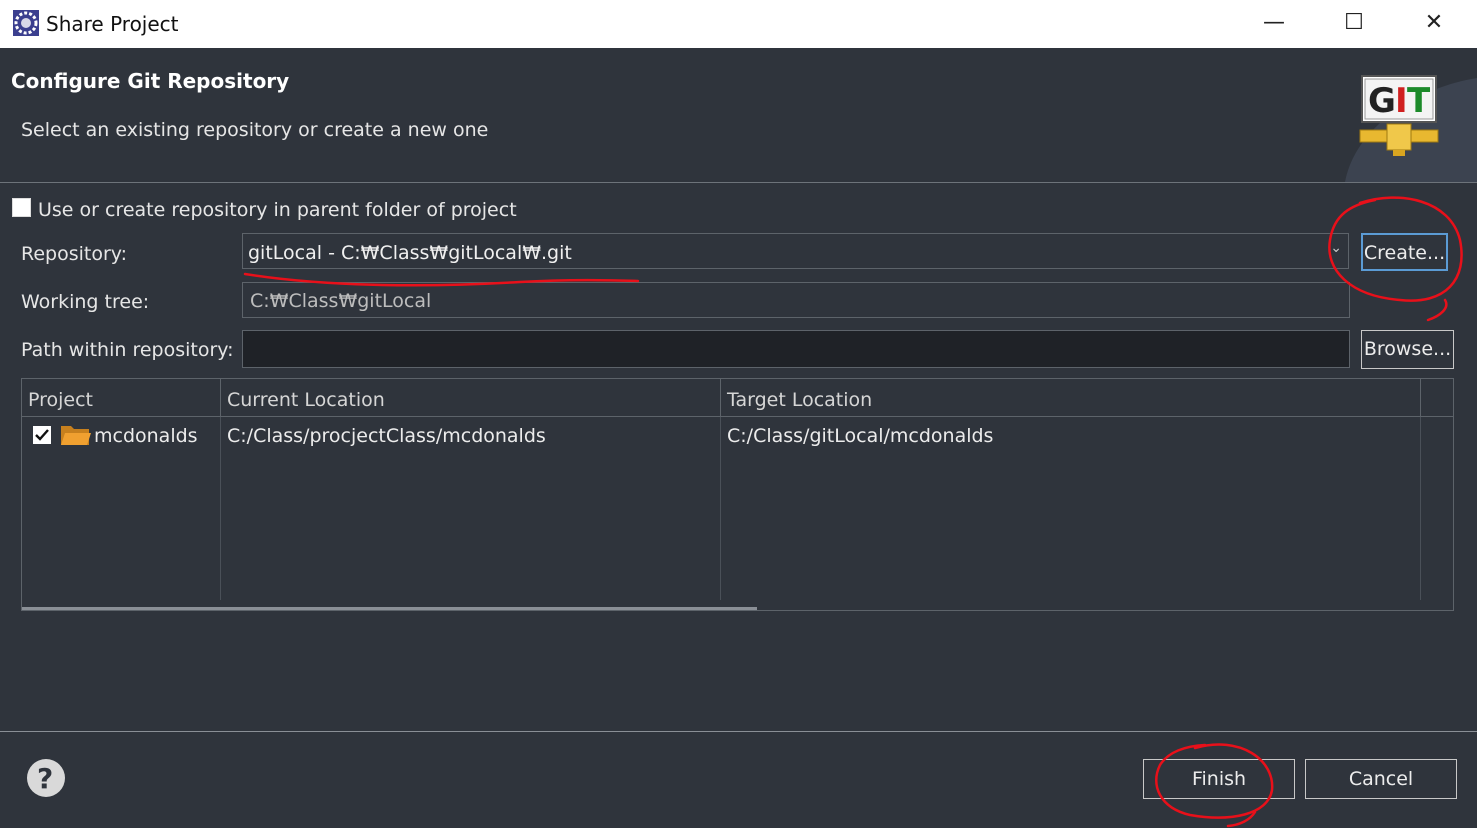 Image resolution: width=1477 pixels, height=828 pixels. What do you see at coordinates (795, 251) in the screenshot?
I see `repository-combo: gitLocal - C:₩Class₩gitLocal₩.git ⌄` at bounding box center [795, 251].